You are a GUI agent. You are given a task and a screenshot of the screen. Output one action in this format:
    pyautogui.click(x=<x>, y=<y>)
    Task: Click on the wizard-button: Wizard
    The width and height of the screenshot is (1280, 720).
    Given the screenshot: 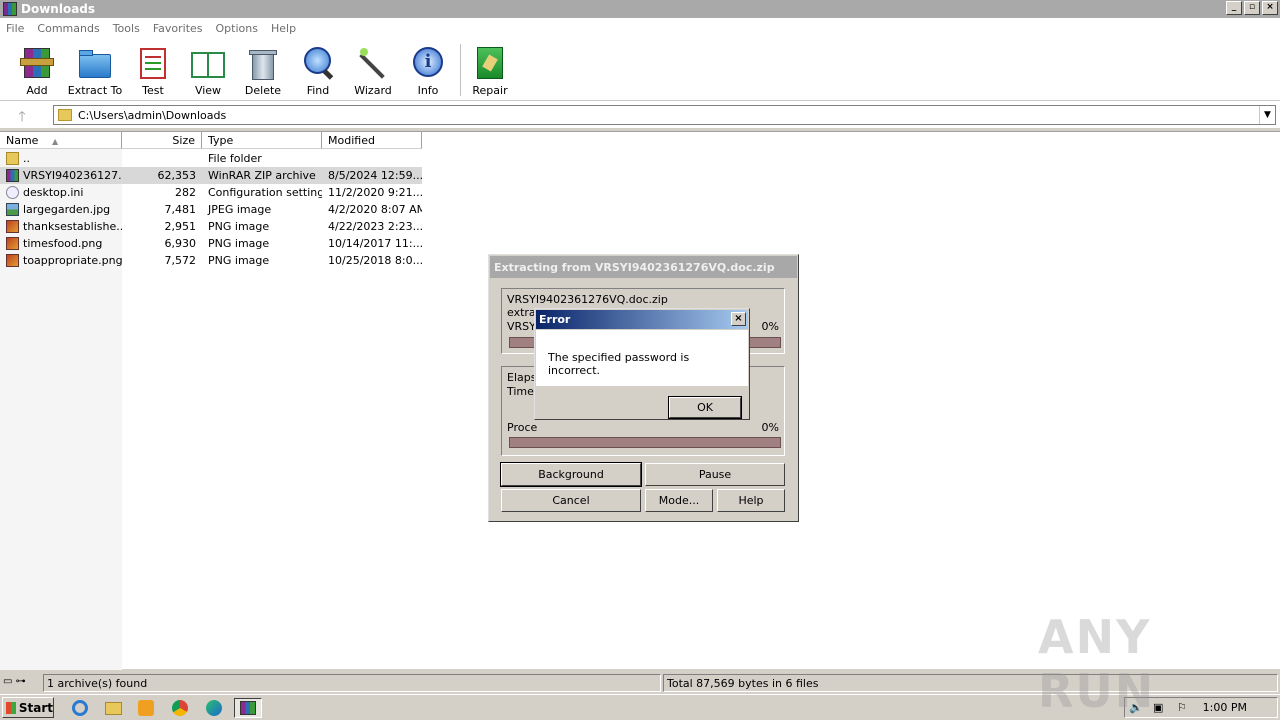 What is the action you would take?
    pyautogui.click(x=373, y=71)
    